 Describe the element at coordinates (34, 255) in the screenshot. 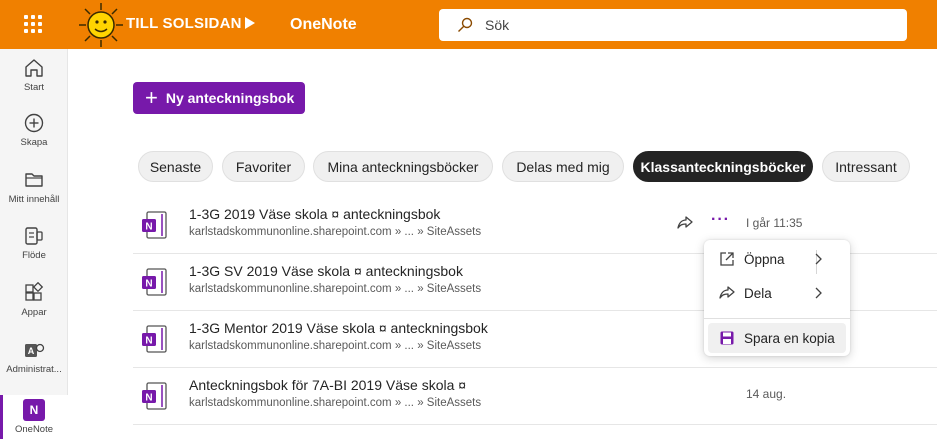

I see `rail-label-feed: Flöde` at that location.